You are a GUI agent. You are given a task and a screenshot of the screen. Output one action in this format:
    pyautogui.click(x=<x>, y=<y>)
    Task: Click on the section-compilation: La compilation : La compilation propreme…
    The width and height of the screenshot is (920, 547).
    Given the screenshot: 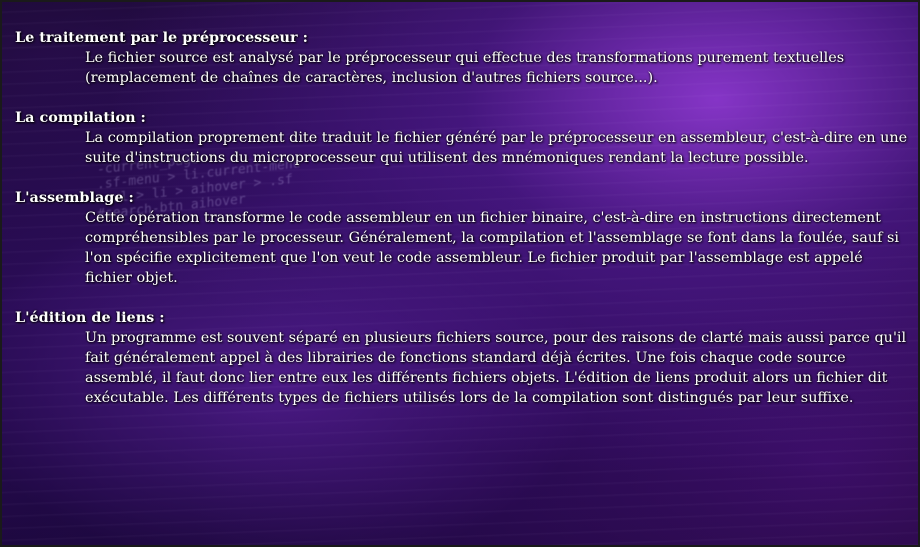 What is the action you would take?
    pyautogui.click(x=462, y=138)
    